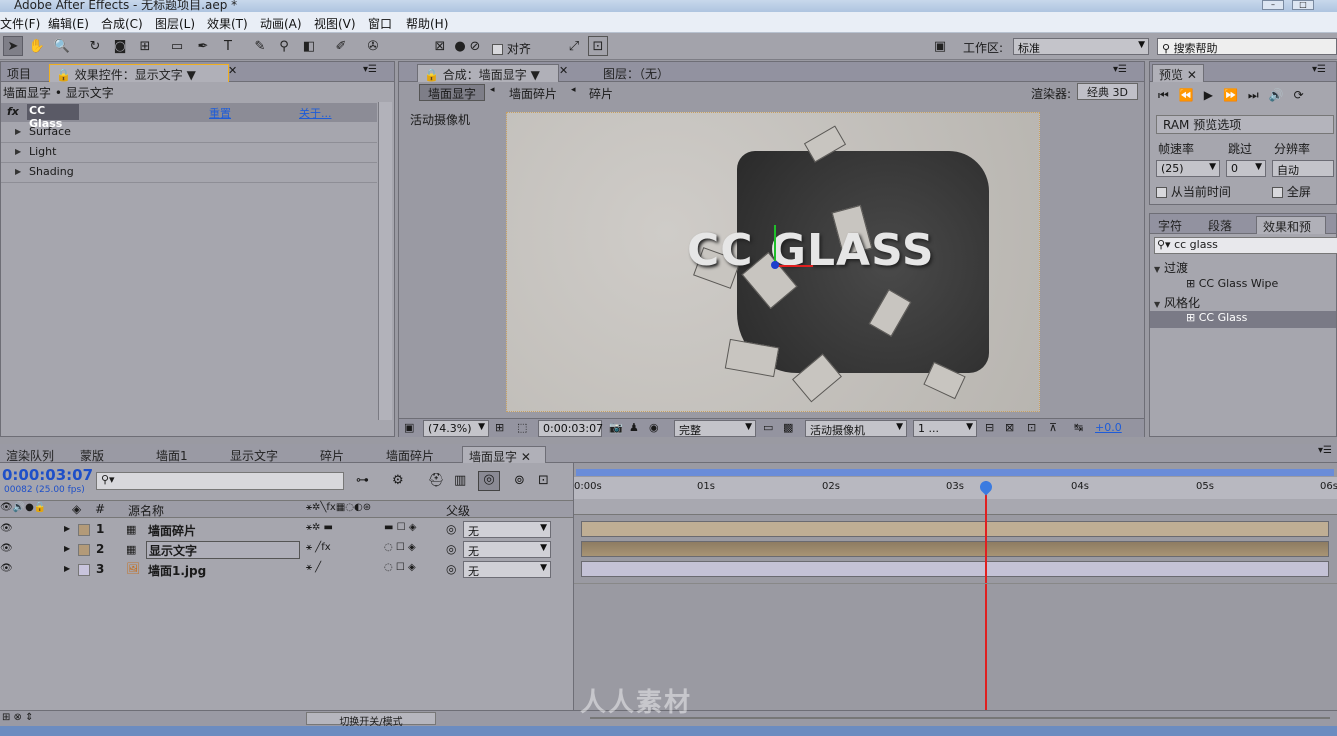 The height and width of the screenshot is (736, 1337). What do you see at coordinates (522, 427) in the screenshot?
I see `mask-visibility-icon: ⬚` at bounding box center [522, 427].